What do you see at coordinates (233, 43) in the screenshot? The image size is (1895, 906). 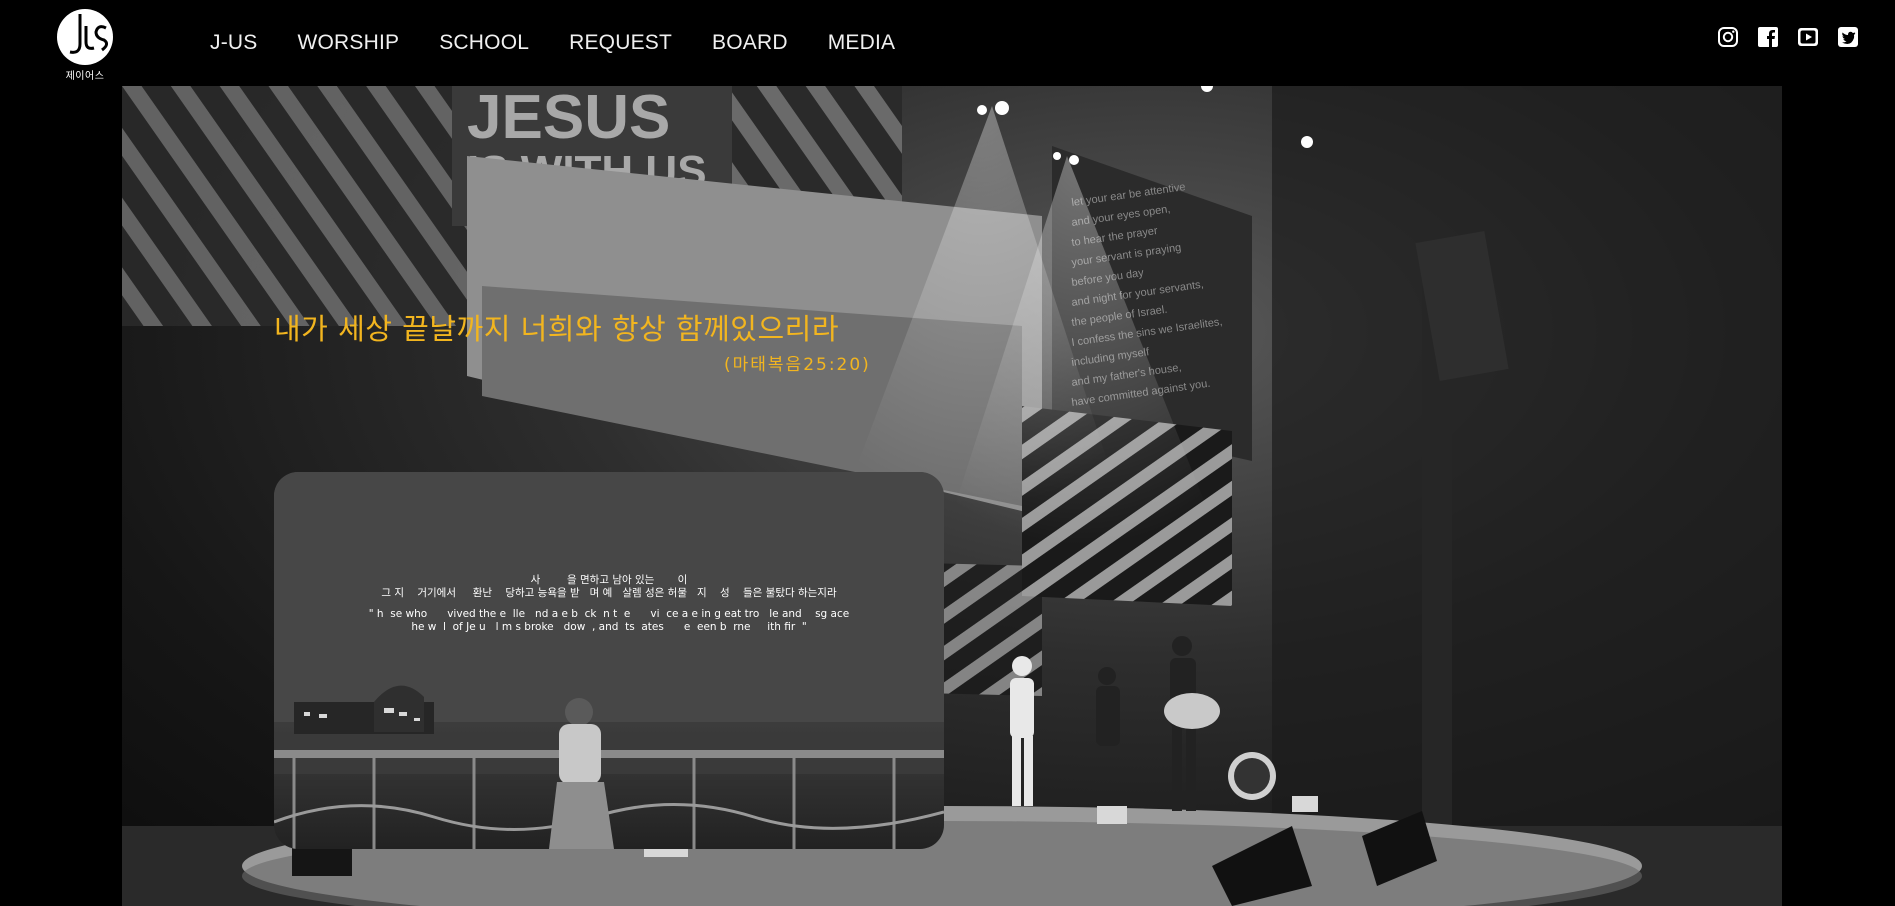 I see `nav-item-j-us: J-US` at bounding box center [233, 43].